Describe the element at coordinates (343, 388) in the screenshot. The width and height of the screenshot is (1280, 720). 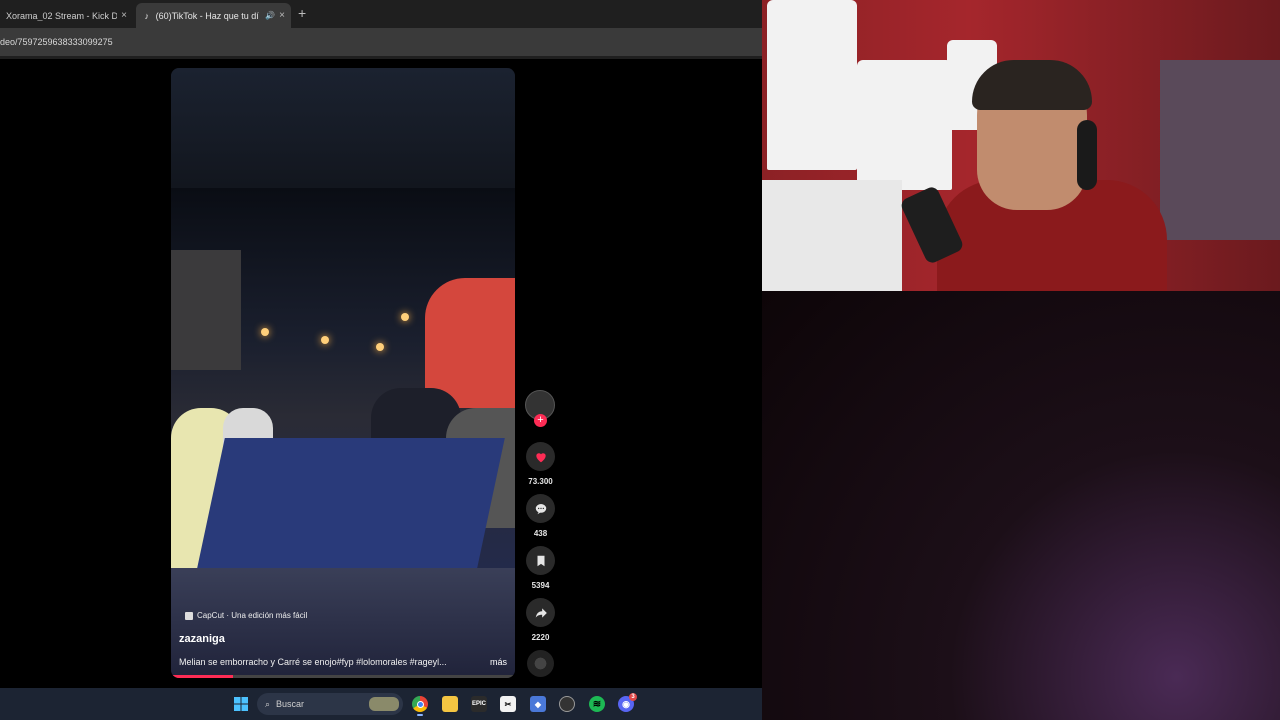
I see `video-scene` at that location.